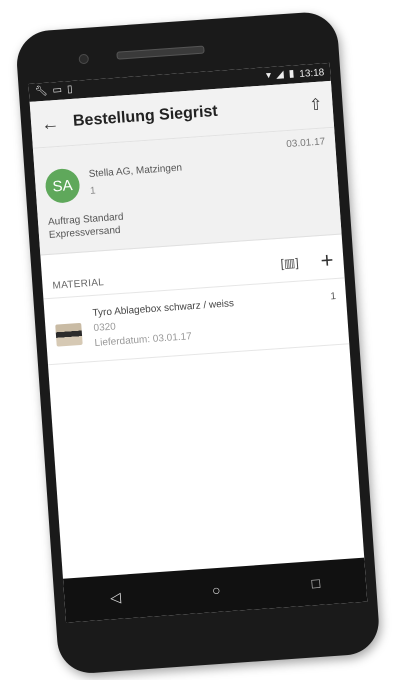 Image resolution: width=398 pixels, height=680 pixels. What do you see at coordinates (333, 297) in the screenshot?
I see `item-quantity: 1` at bounding box center [333, 297].